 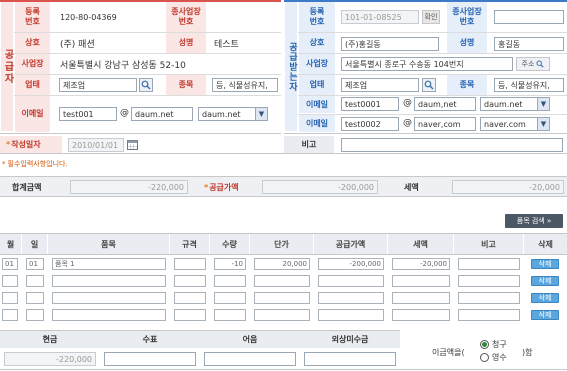 I want to click on payment-cash-input: -220,000, so click(x=50, y=359).